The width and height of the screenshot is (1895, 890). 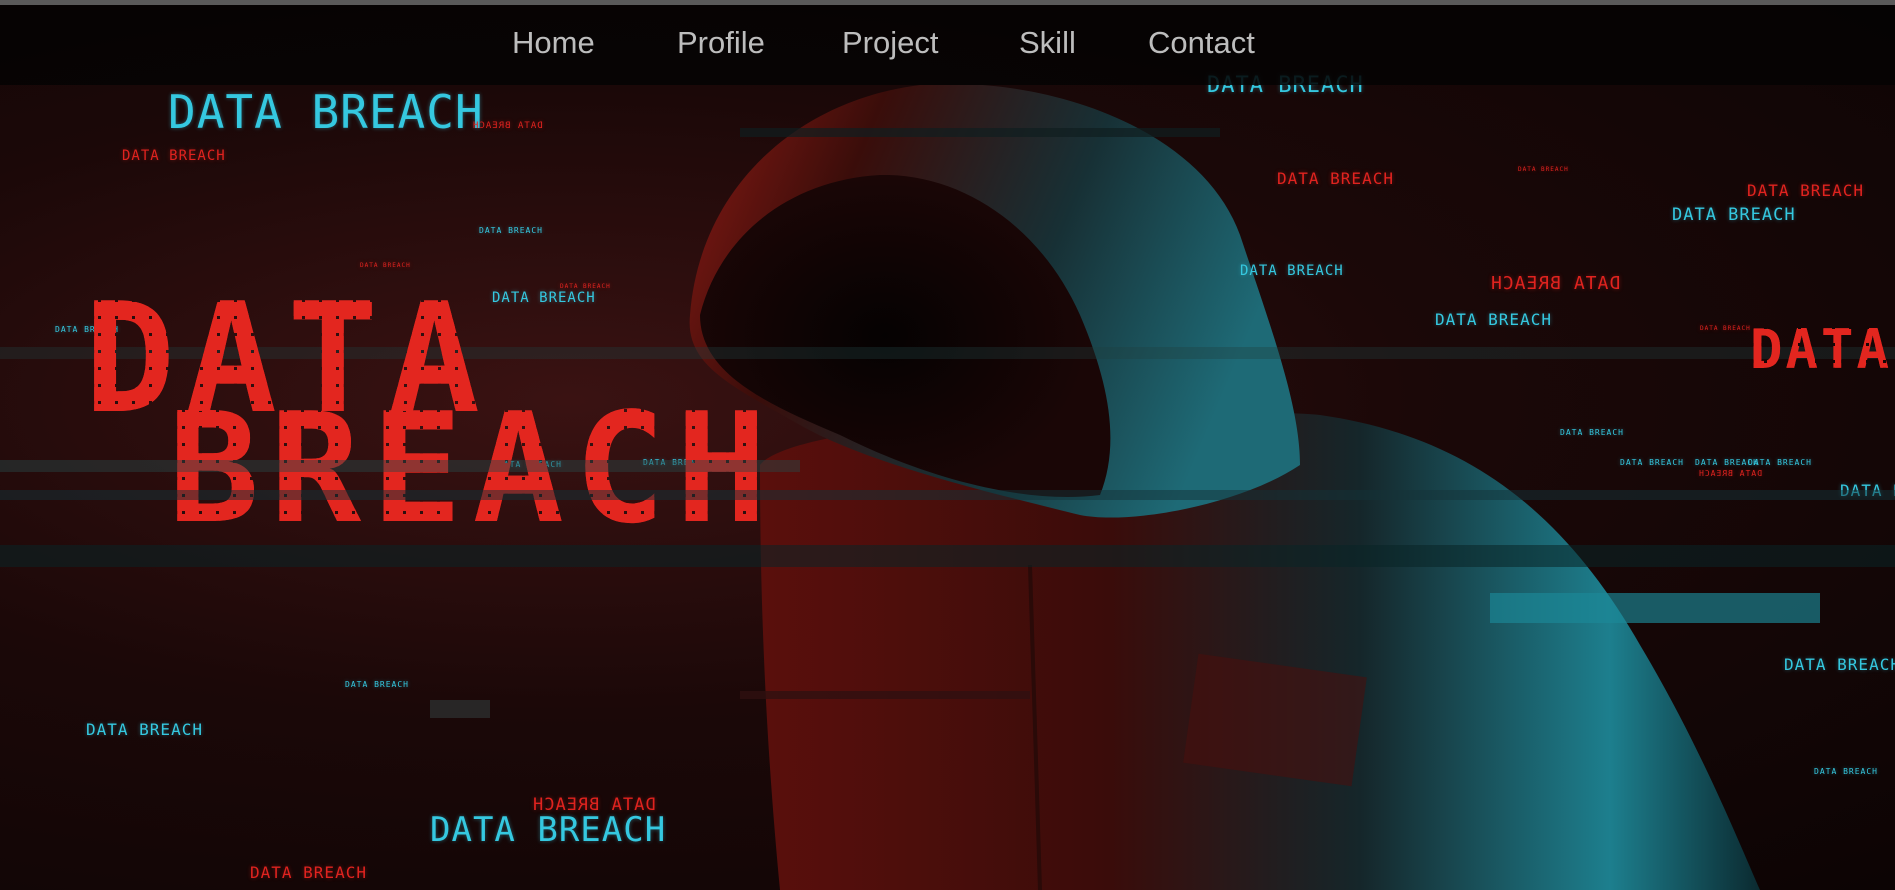 I want to click on navbar: Home Profile Project Skill Contact, so click(x=947, y=45).